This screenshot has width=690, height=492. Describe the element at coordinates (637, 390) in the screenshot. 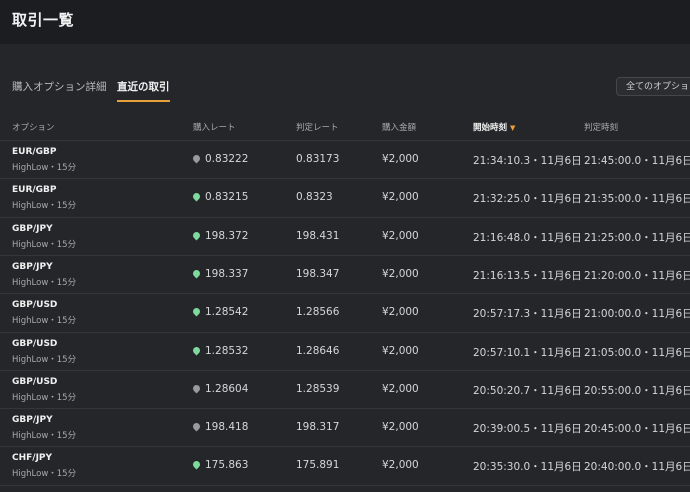

I see `end-time-cell: 20:55:00.0・11月6日` at that location.